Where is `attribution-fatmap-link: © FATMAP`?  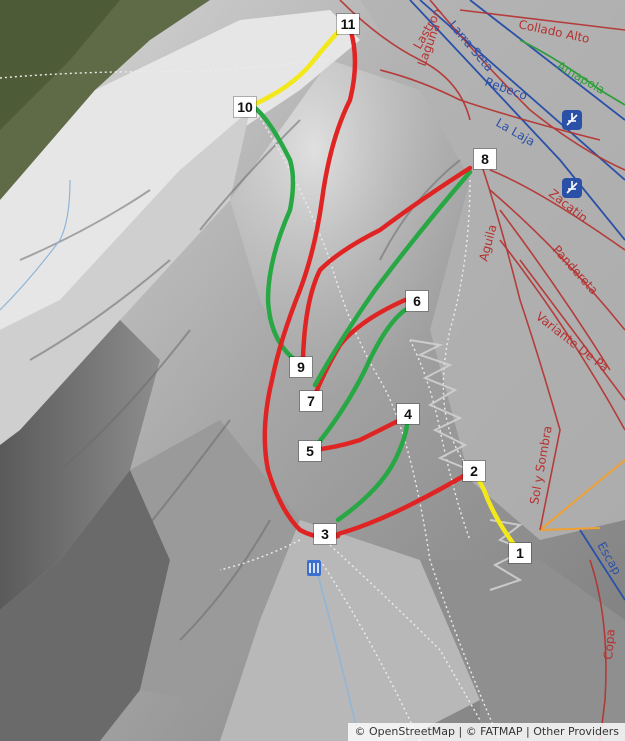 attribution-fatmap-link: © FATMAP is located at coordinates (494, 731).